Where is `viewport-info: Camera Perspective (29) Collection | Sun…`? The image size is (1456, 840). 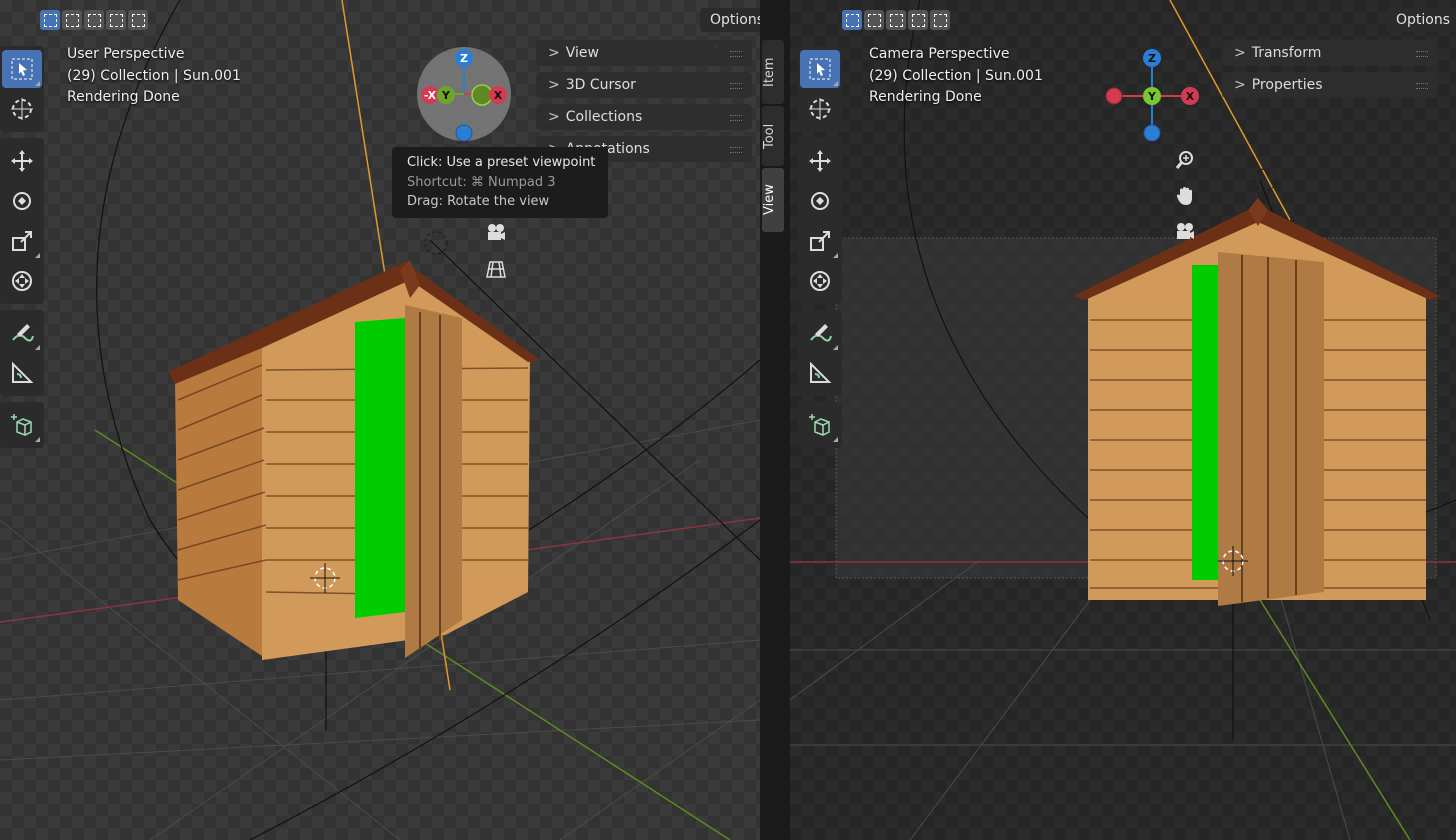 viewport-info: Camera Perspective (29) Collection | Sun… is located at coordinates (956, 76).